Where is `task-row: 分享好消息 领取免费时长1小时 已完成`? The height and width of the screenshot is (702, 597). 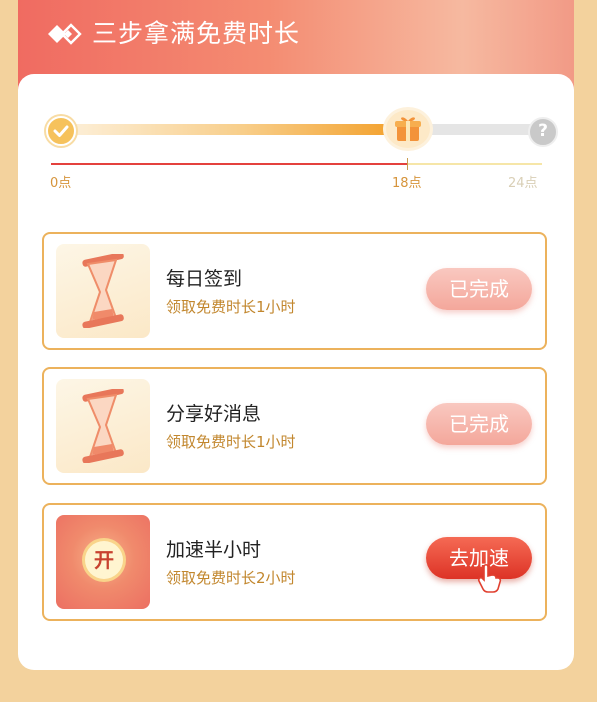 task-row: 分享好消息 领取免费时长1小时 已完成 is located at coordinates (294, 426).